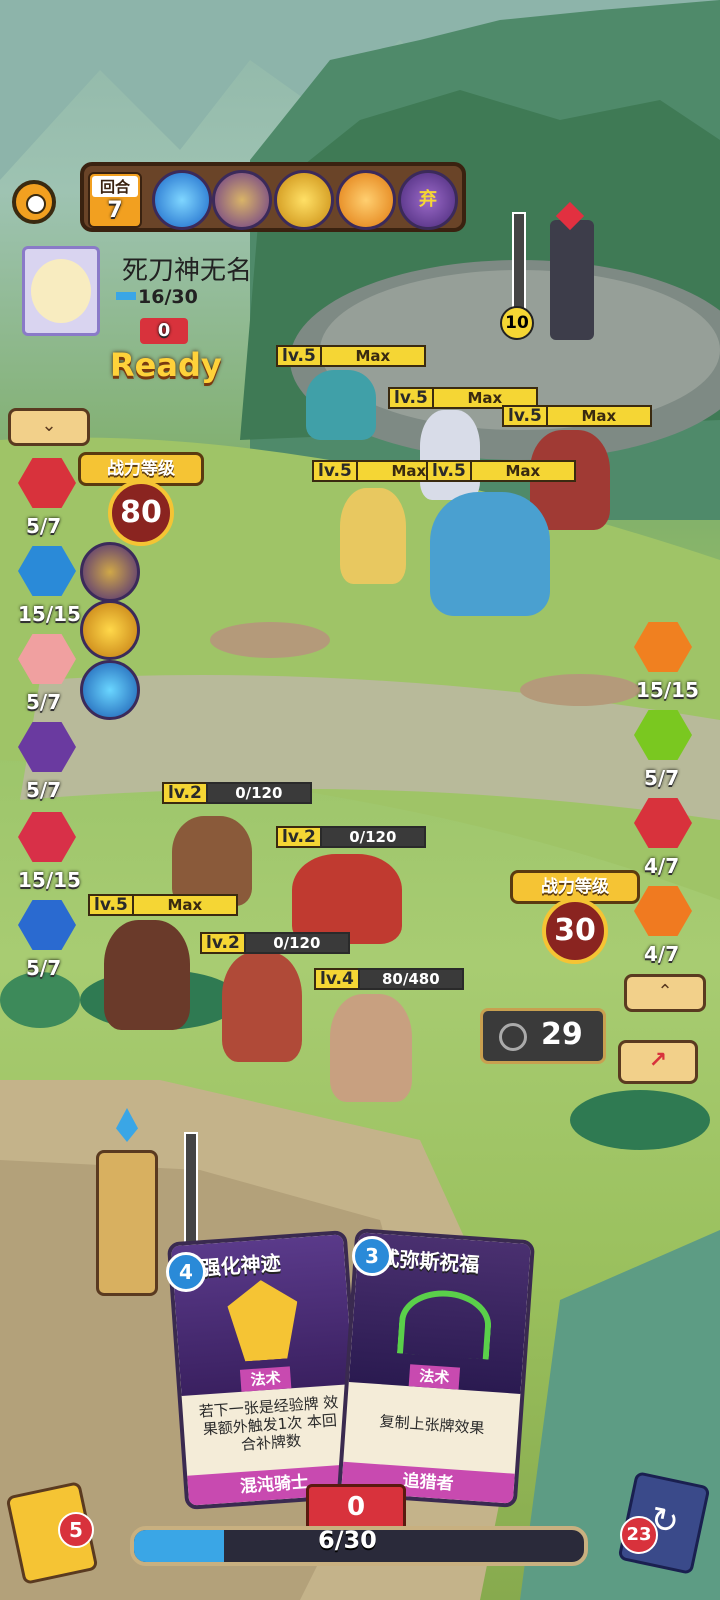  What do you see at coordinates (373, 536) in the screenshot?
I see `enemy-unit-priest` at bounding box center [373, 536].